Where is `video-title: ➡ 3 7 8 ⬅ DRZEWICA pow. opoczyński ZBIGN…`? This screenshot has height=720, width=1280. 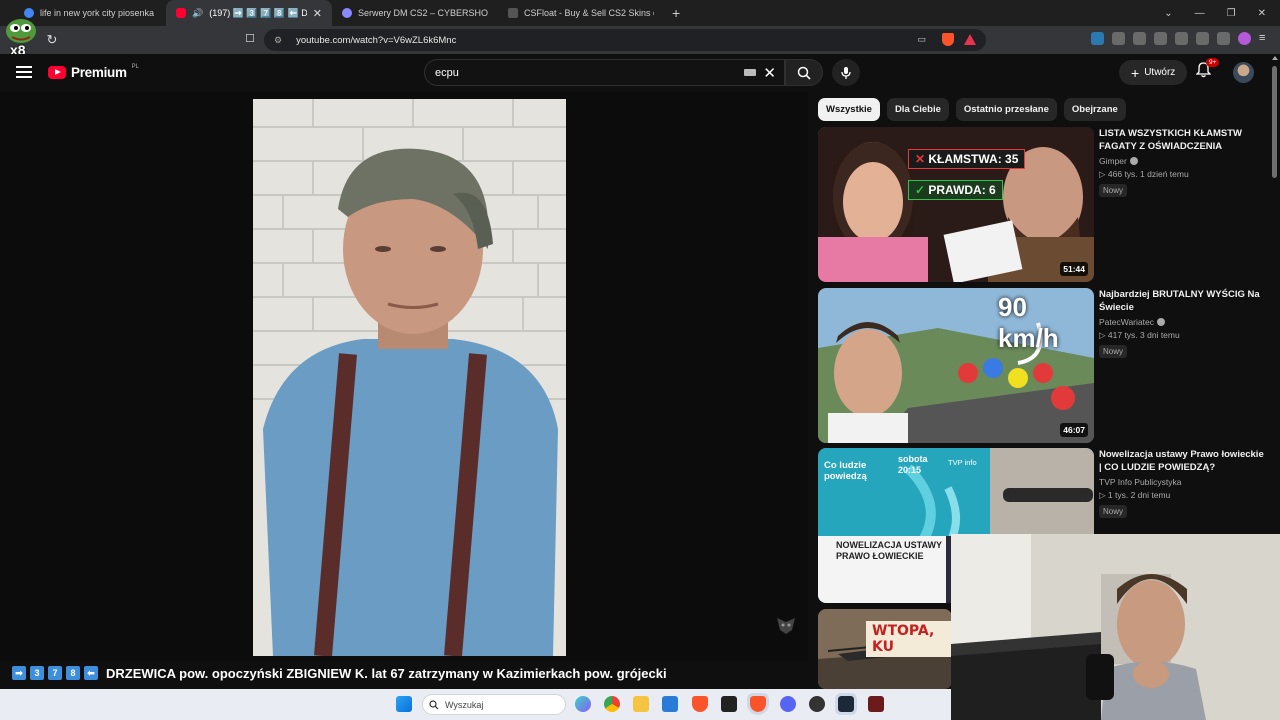
video-title: ➡ 3 7 8 ⬅ DRZEWICA pow. opoczyński ZBIGN… is located at coordinates (339, 673).